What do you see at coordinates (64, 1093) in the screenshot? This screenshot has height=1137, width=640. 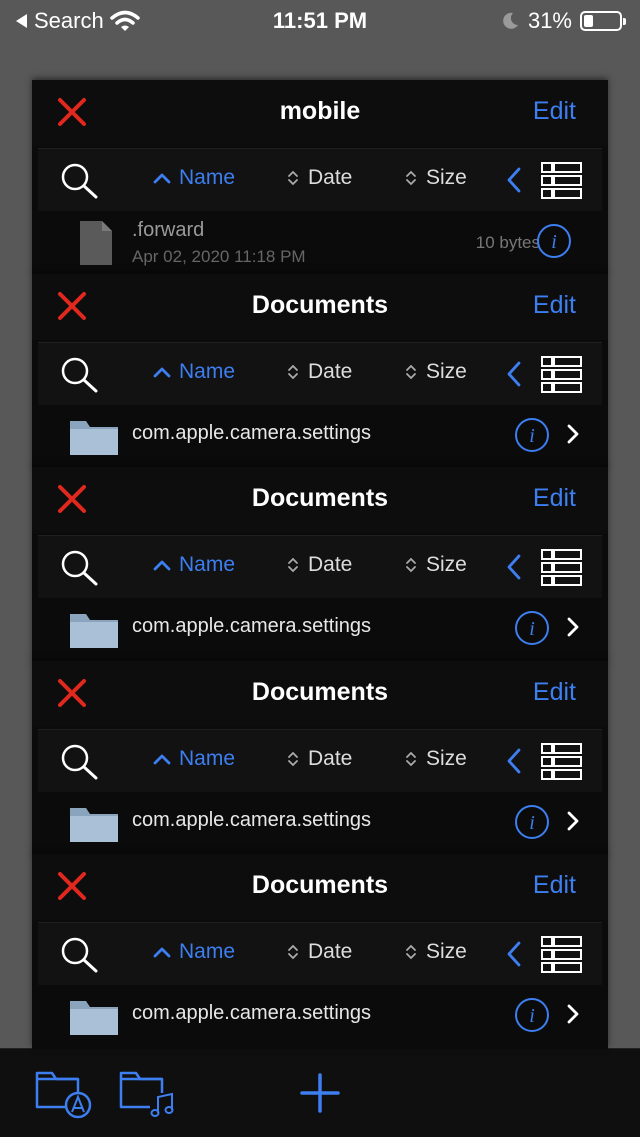 I see `apps-folder-icon` at bounding box center [64, 1093].